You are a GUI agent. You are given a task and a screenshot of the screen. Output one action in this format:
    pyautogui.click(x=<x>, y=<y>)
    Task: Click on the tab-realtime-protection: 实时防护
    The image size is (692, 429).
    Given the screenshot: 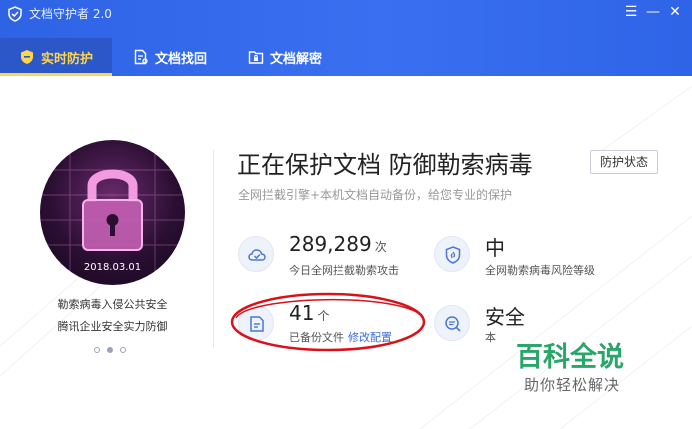 What is the action you would take?
    pyautogui.click(x=56, y=57)
    